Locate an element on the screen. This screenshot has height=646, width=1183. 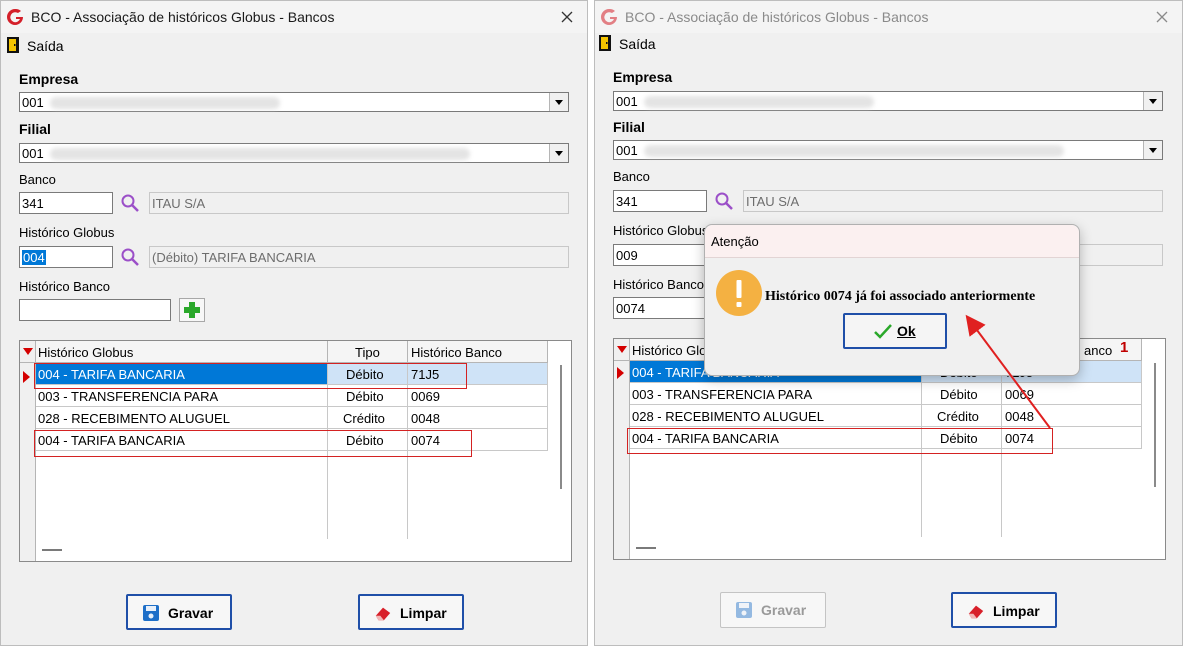
add-button is located at coordinates (192, 310).